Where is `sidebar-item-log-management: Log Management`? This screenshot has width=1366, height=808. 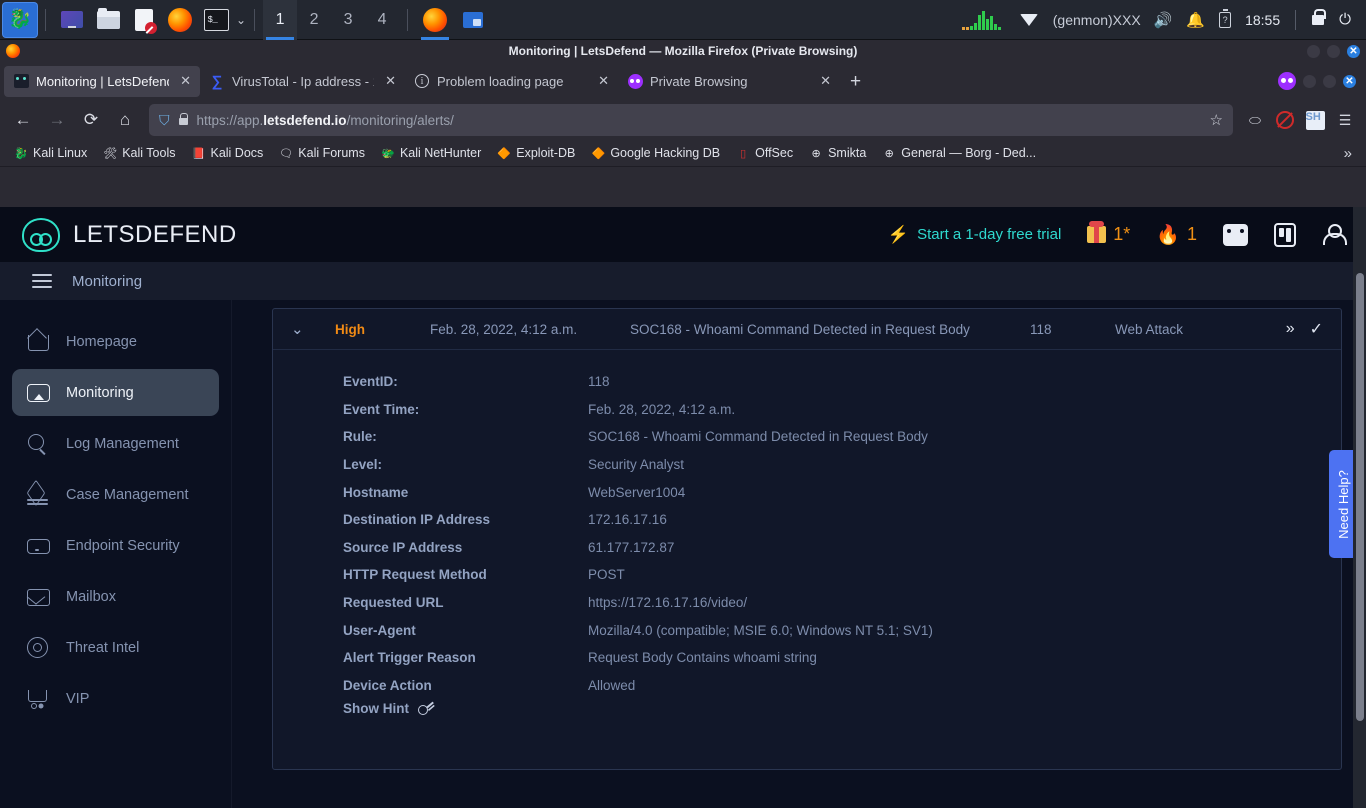
sidebar-item-log-management: Log Management is located at coordinates (115, 443).